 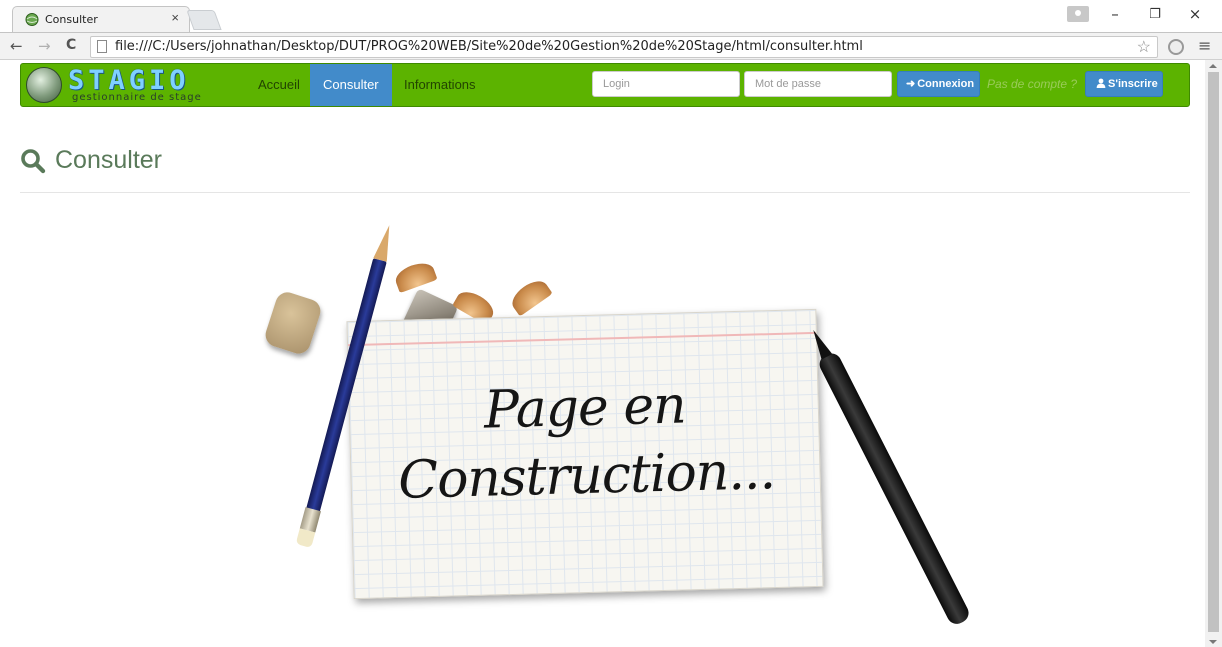 What do you see at coordinates (889, 477) in the screenshot?
I see `marker-pen-icon` at bounding box center [889, 477].